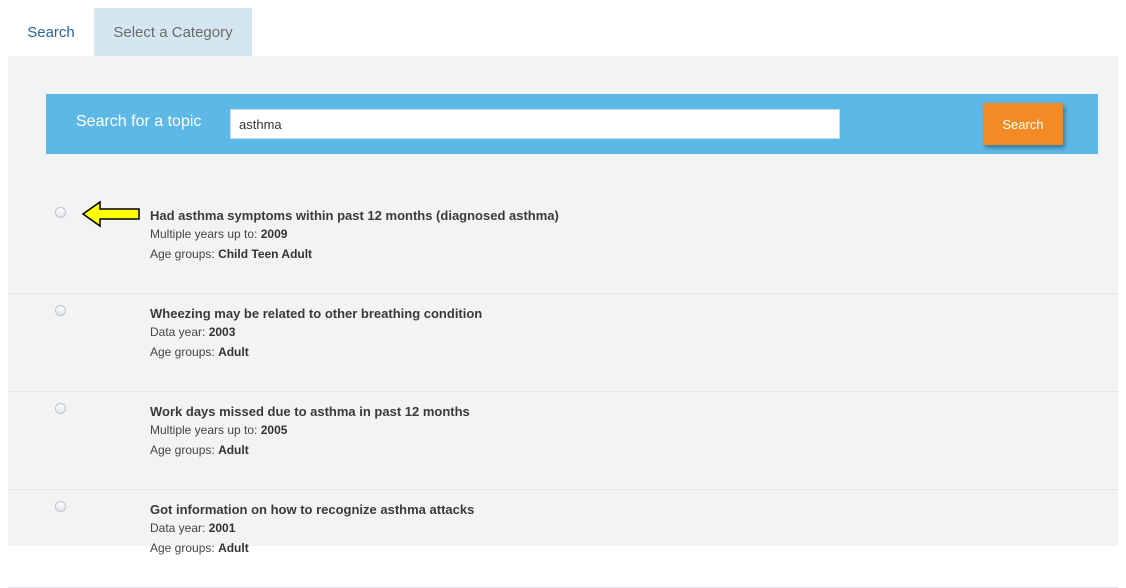  I want to click on search-button: Search, so click(1023, 124).